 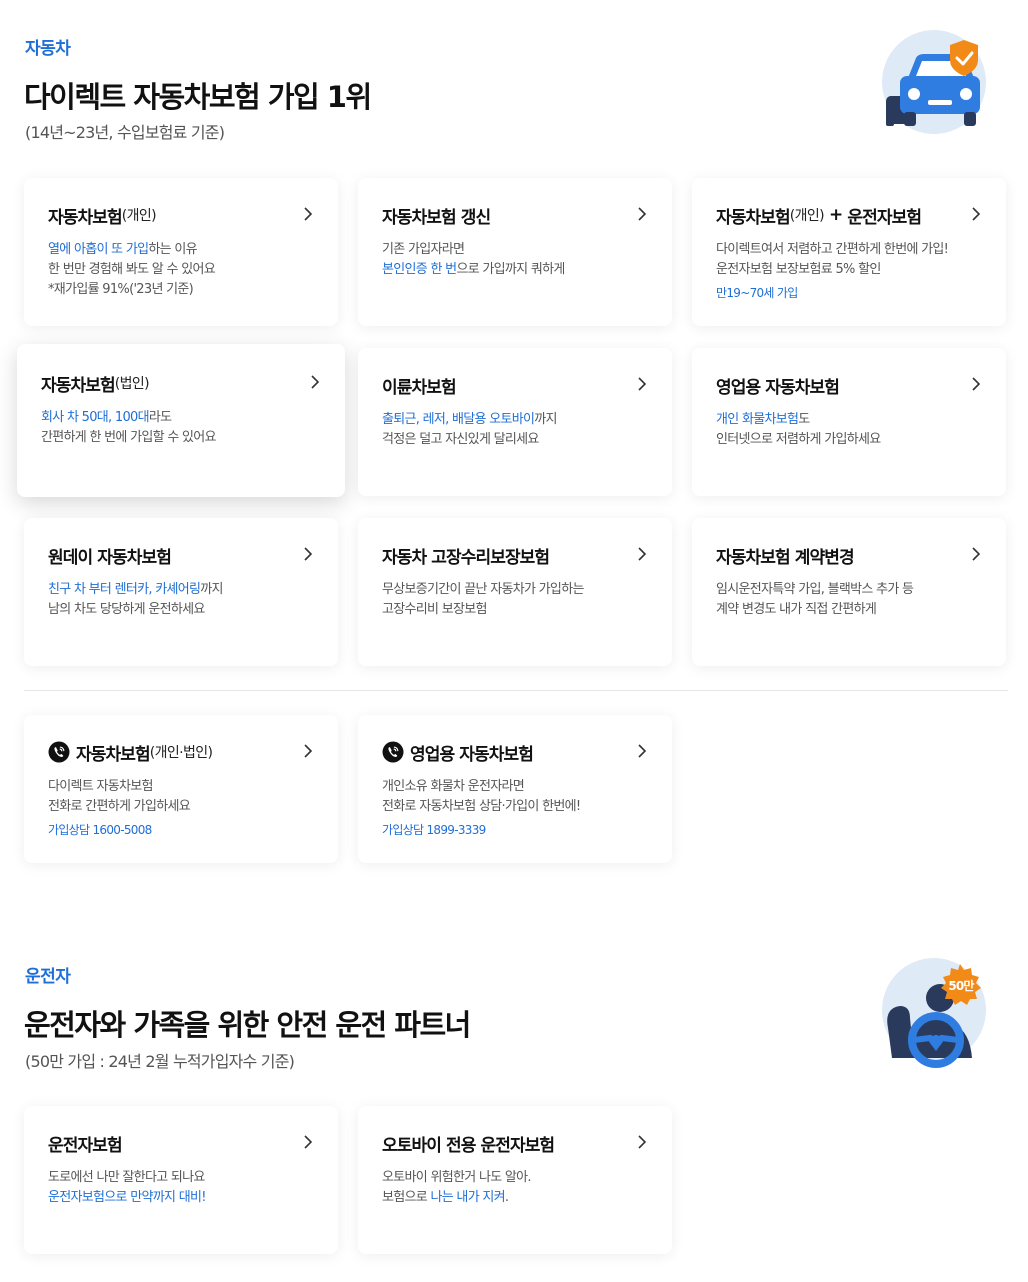 I want to click on desc-line: 고장수리비 보장보험, so click(x=434, y=609).